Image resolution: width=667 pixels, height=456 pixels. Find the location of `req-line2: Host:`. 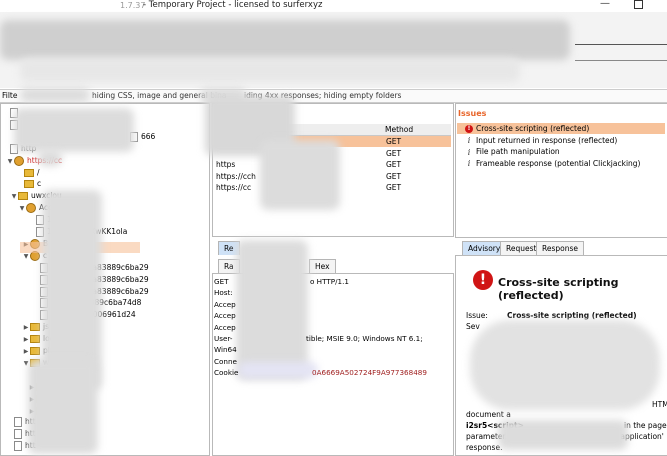

req-line2: Host: is located at coordinates (223, 293).